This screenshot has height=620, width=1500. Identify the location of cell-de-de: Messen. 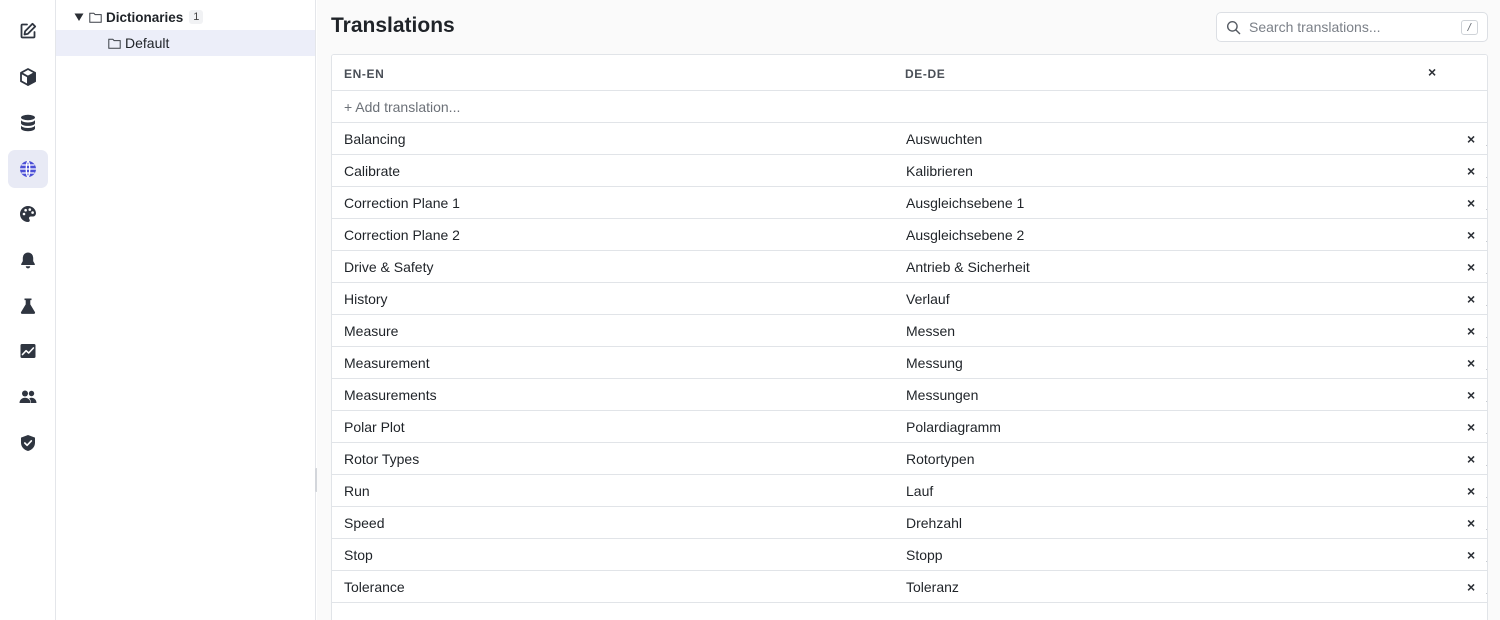
(930, 331).